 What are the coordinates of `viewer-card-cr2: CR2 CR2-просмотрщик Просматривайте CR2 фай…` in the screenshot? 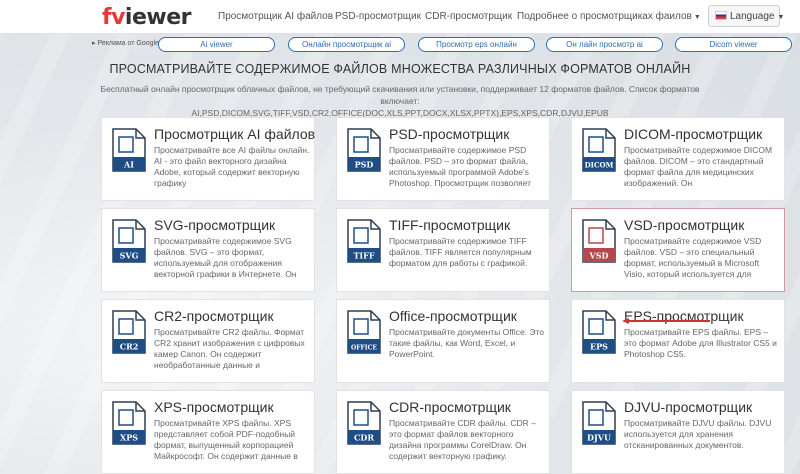 It's located at (208, 341).